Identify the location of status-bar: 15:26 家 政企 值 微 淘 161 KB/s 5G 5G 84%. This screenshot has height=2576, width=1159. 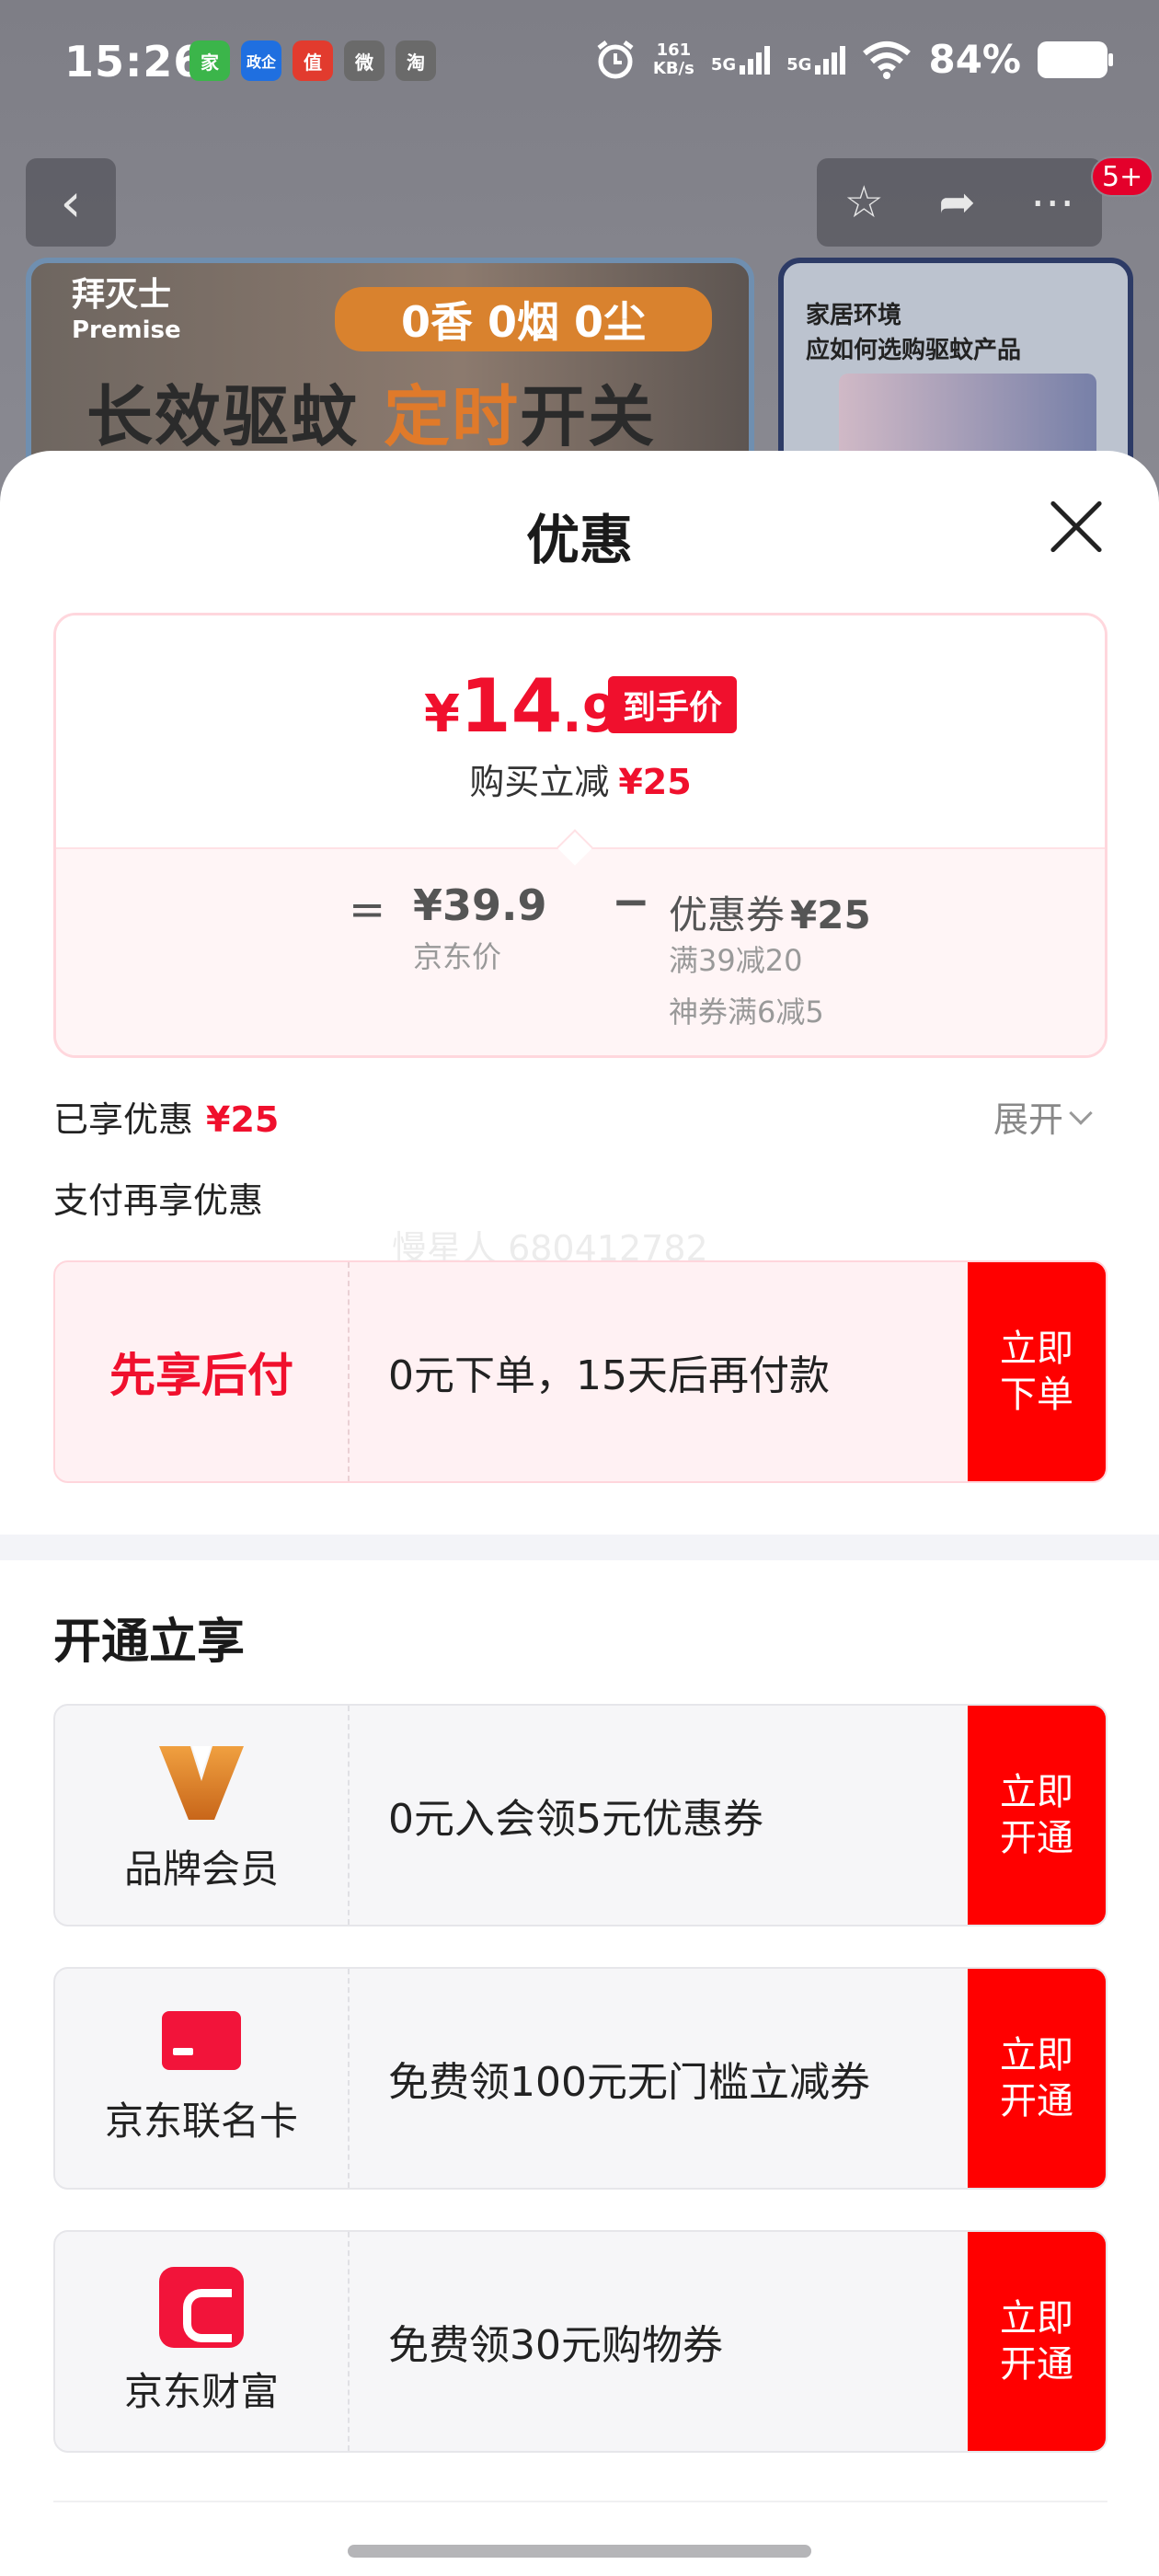
(579, 64).